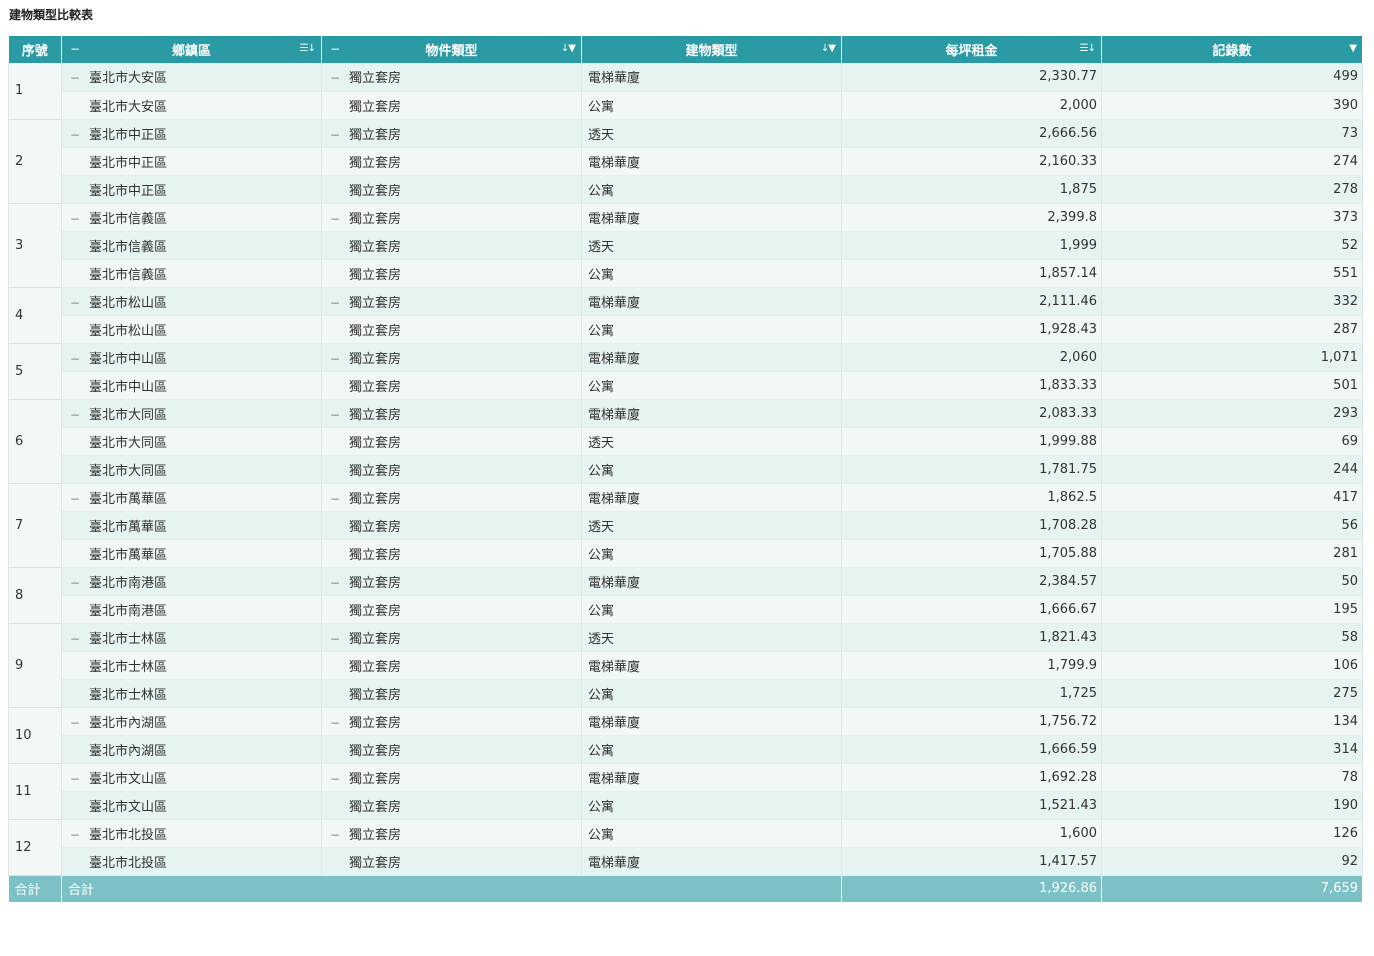 This screenshot has width=1374, height=956. I want to click on table-row: 12− 臺北市北投區 − 獨立套房 公寓 1,600 126, so click(685, 847).